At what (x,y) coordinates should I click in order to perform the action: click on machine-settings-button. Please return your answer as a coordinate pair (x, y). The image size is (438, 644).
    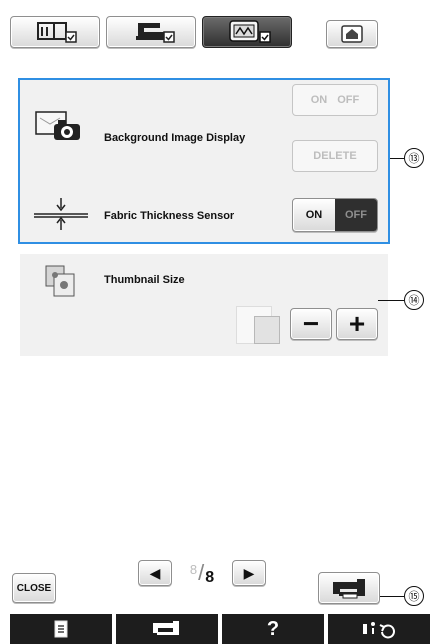
    Looking at the image, I should click on (349, 588).